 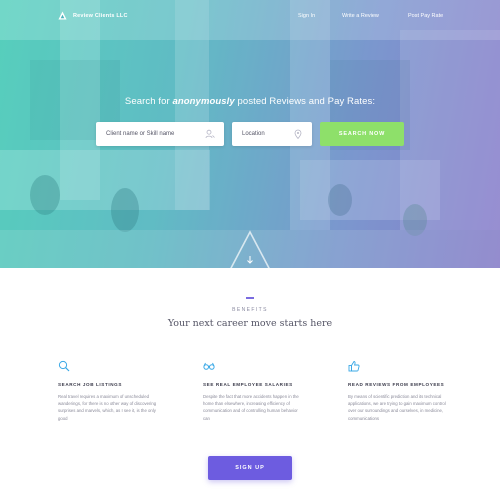 I want to click on benefits-headline: Your next career move starts here, so click(x=250, y=323).